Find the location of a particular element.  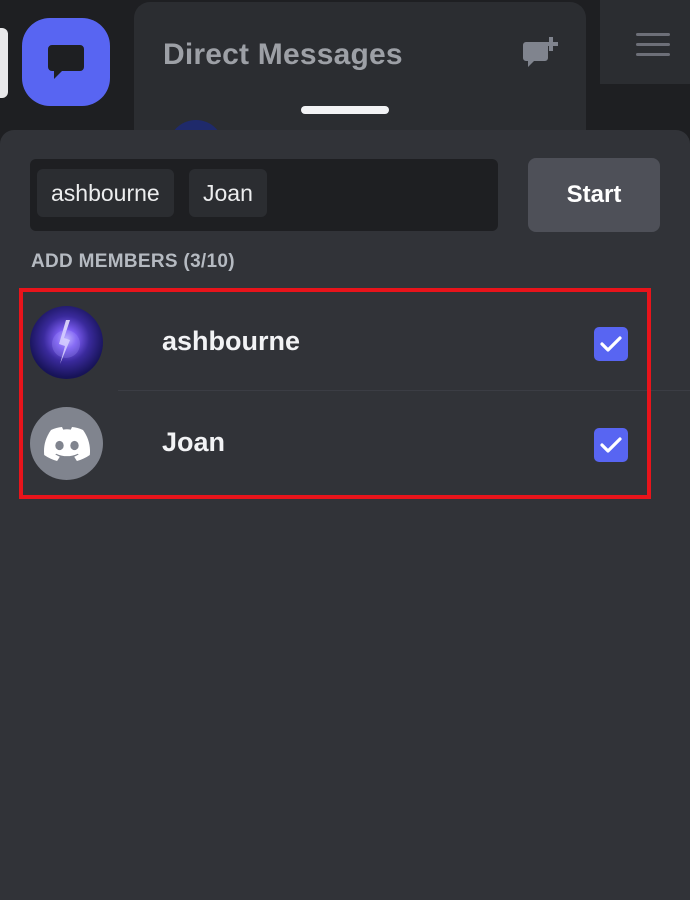

member-search-input: ashbourne Joan is located at coordinates (264, 195).